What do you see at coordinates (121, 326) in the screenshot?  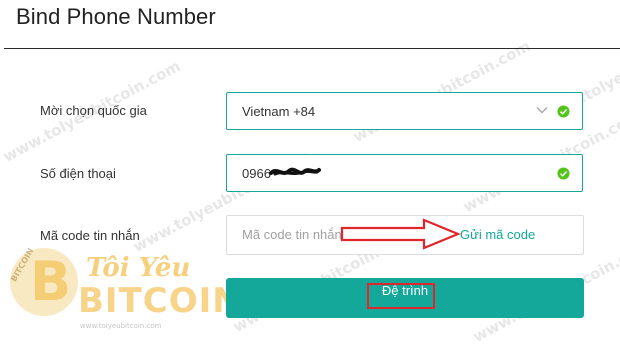 I see `logo-url-text: www.toiyeubitcoin.com` at bounding box center [121, 326].